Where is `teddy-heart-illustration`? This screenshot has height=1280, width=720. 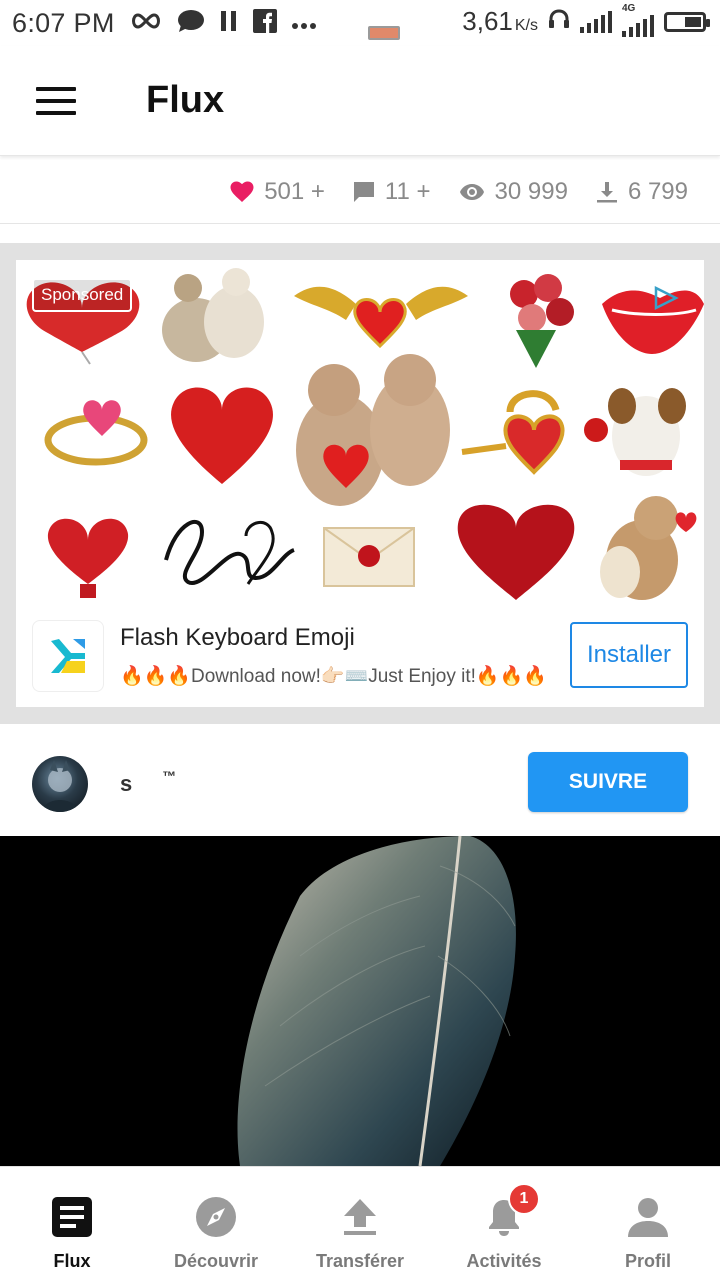
teddy-heart-illustration is located at coordinates (373, 430).